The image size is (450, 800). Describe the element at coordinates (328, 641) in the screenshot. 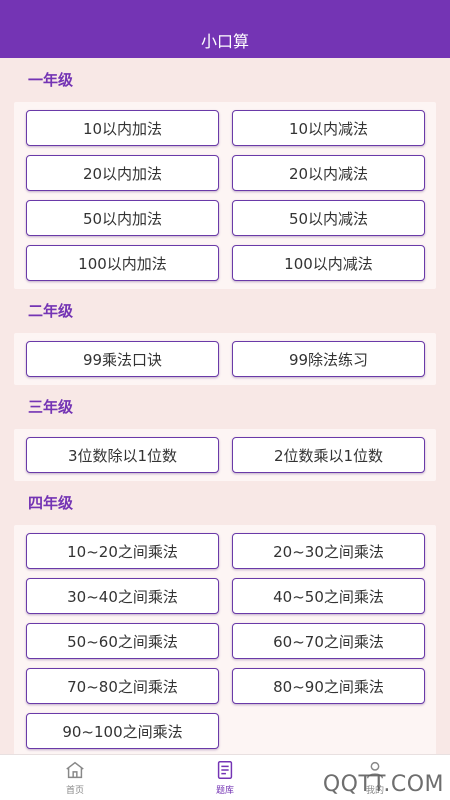

I see `exercise-button: 60~70之间乘法` at that location.